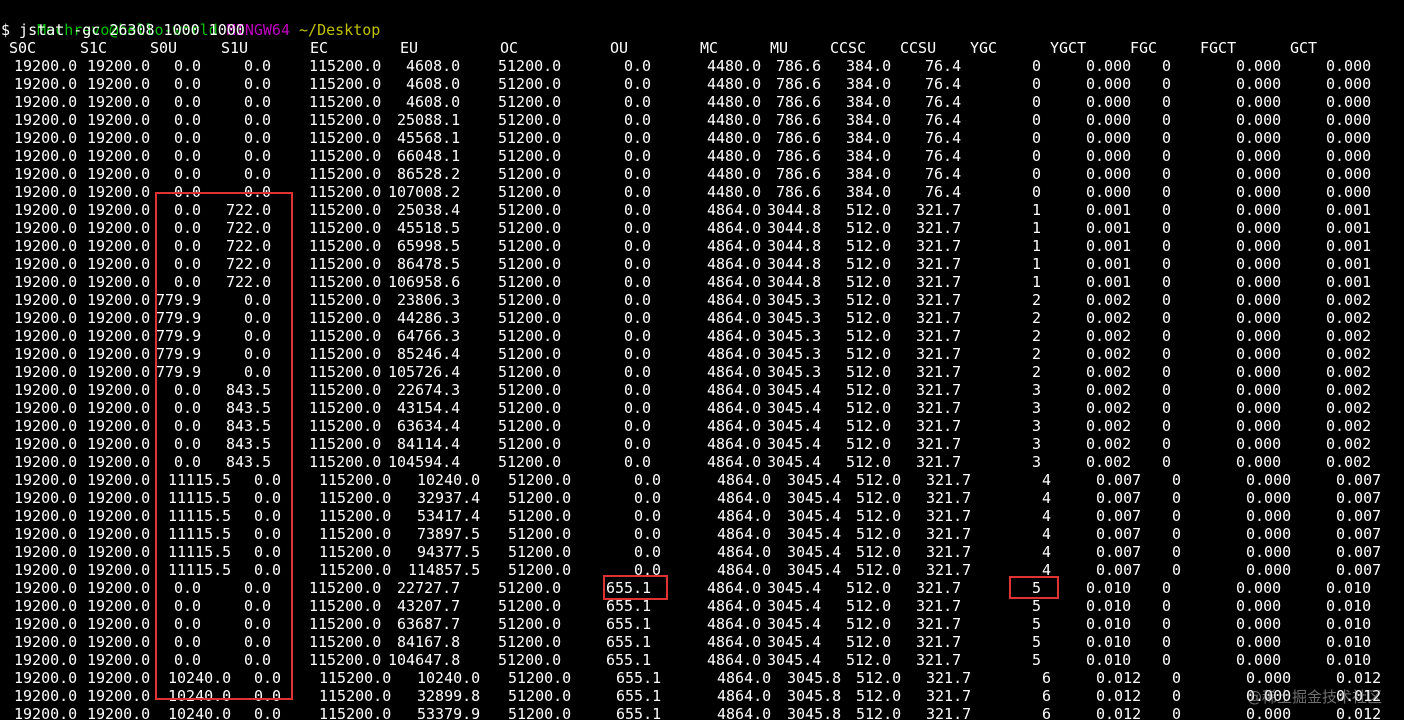  I want to click on cell-gct: 0.002, so click(1349, 318).